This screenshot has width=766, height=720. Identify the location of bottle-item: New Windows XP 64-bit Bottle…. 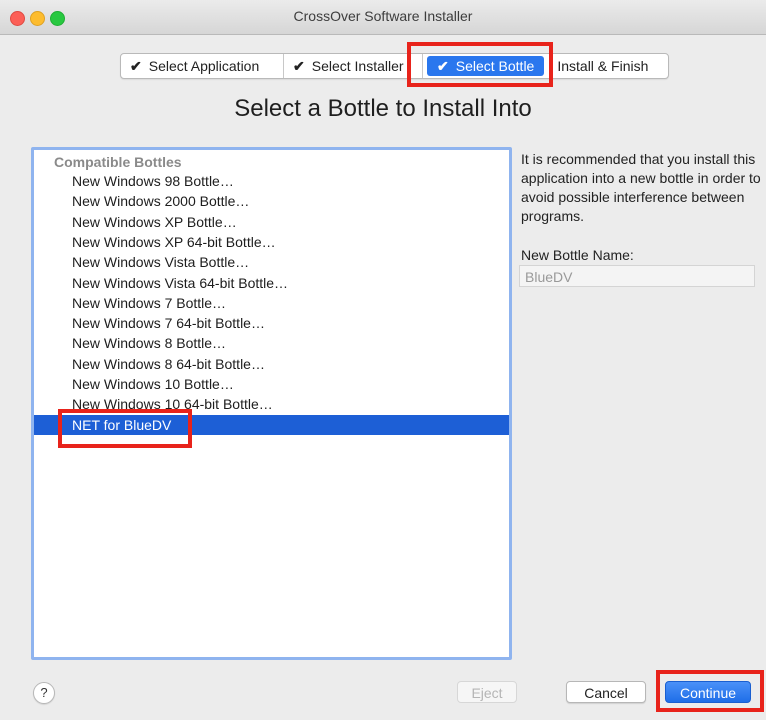
(271, 242).